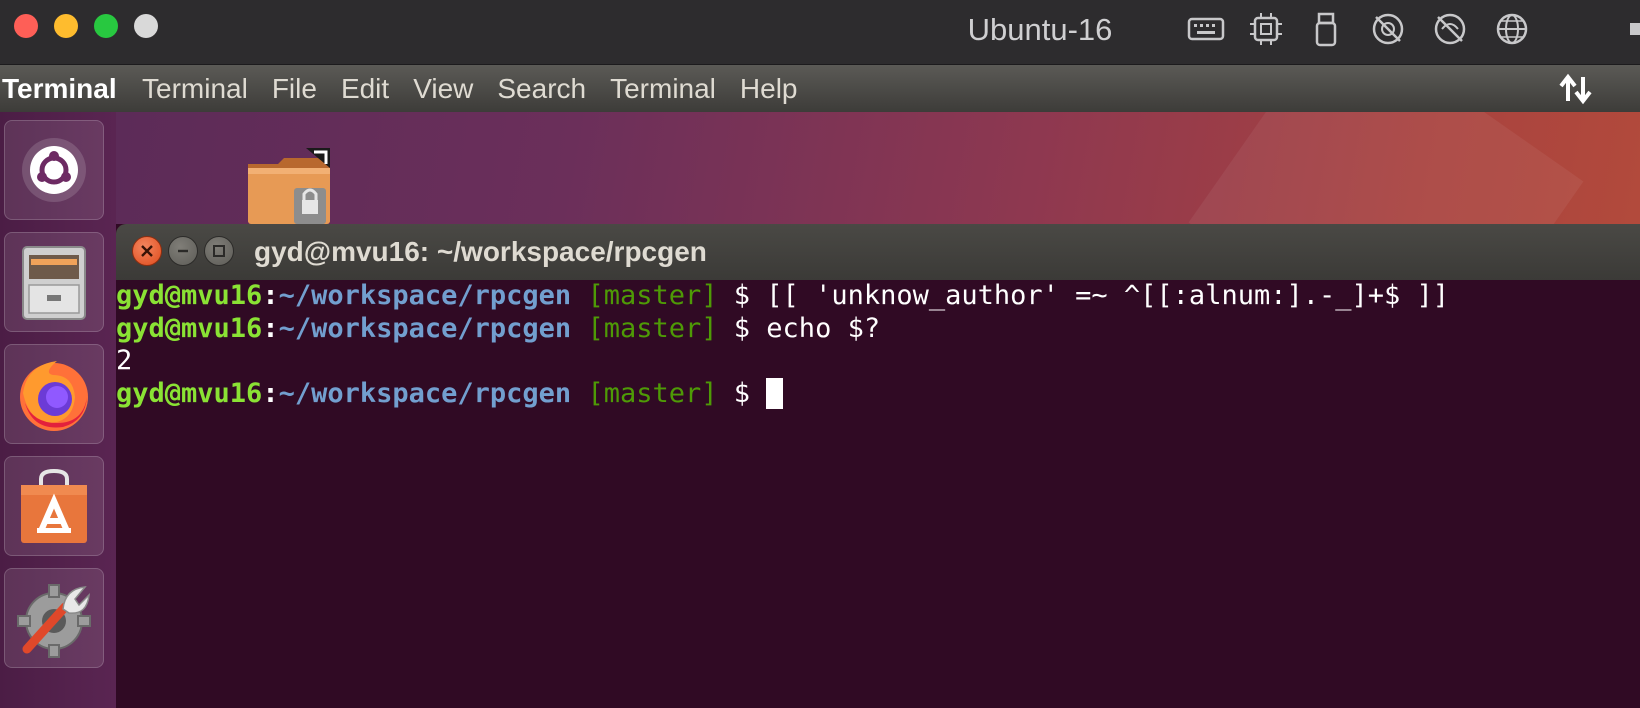 The height and width of the screenshot is (708, 1640). I want to click on launcher-firefox, so click(54, 394).